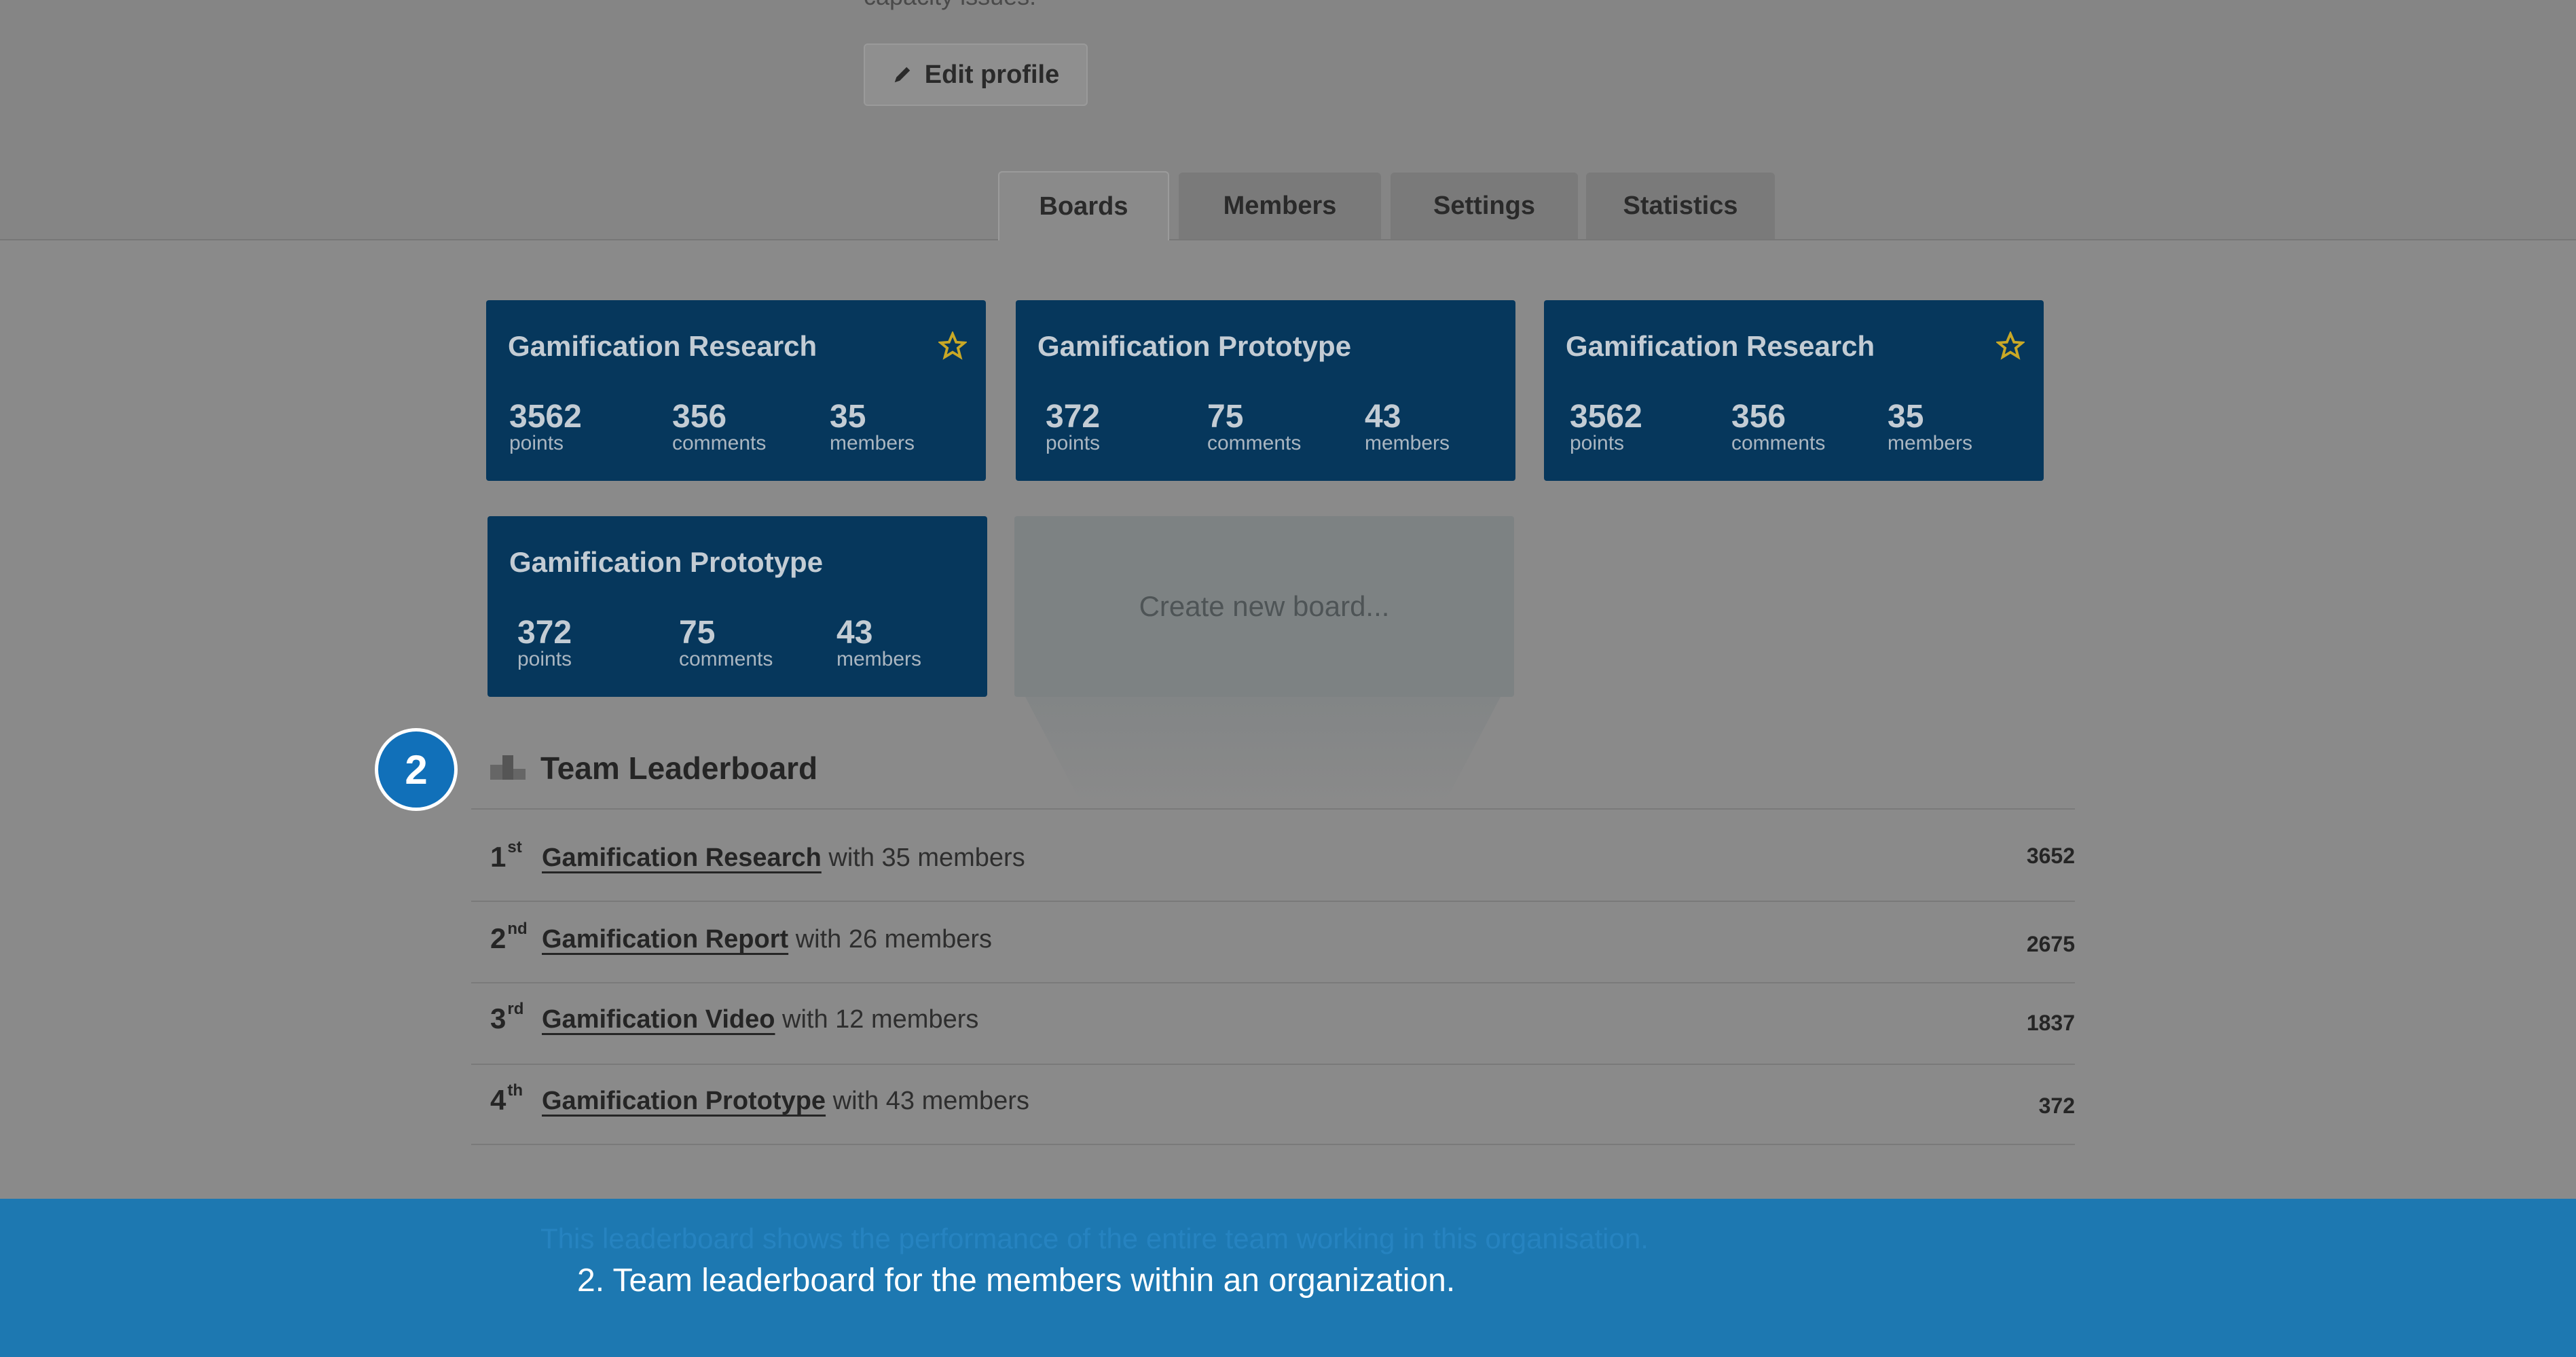 The height and width of the screenshot is (1357, 2576). Describe the element at coordinates (515, 1009) in the screenshot. I see `rank-suffix: rd` at that location.